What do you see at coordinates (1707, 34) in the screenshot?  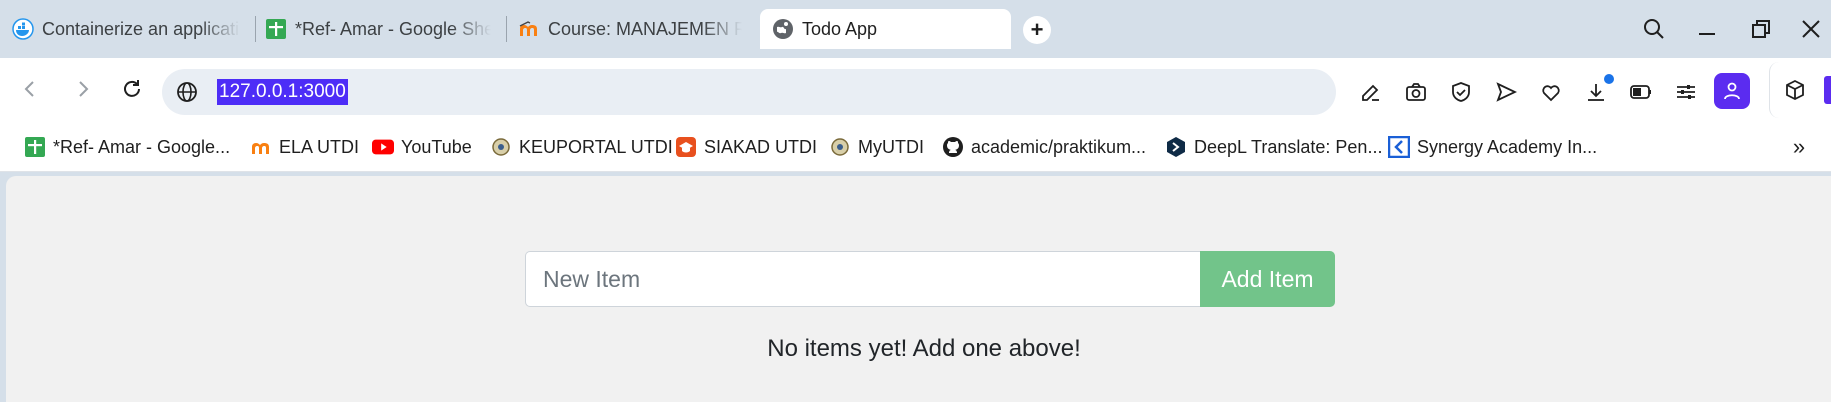 I see `minimize-icon` at bounding box center [1707, 34].